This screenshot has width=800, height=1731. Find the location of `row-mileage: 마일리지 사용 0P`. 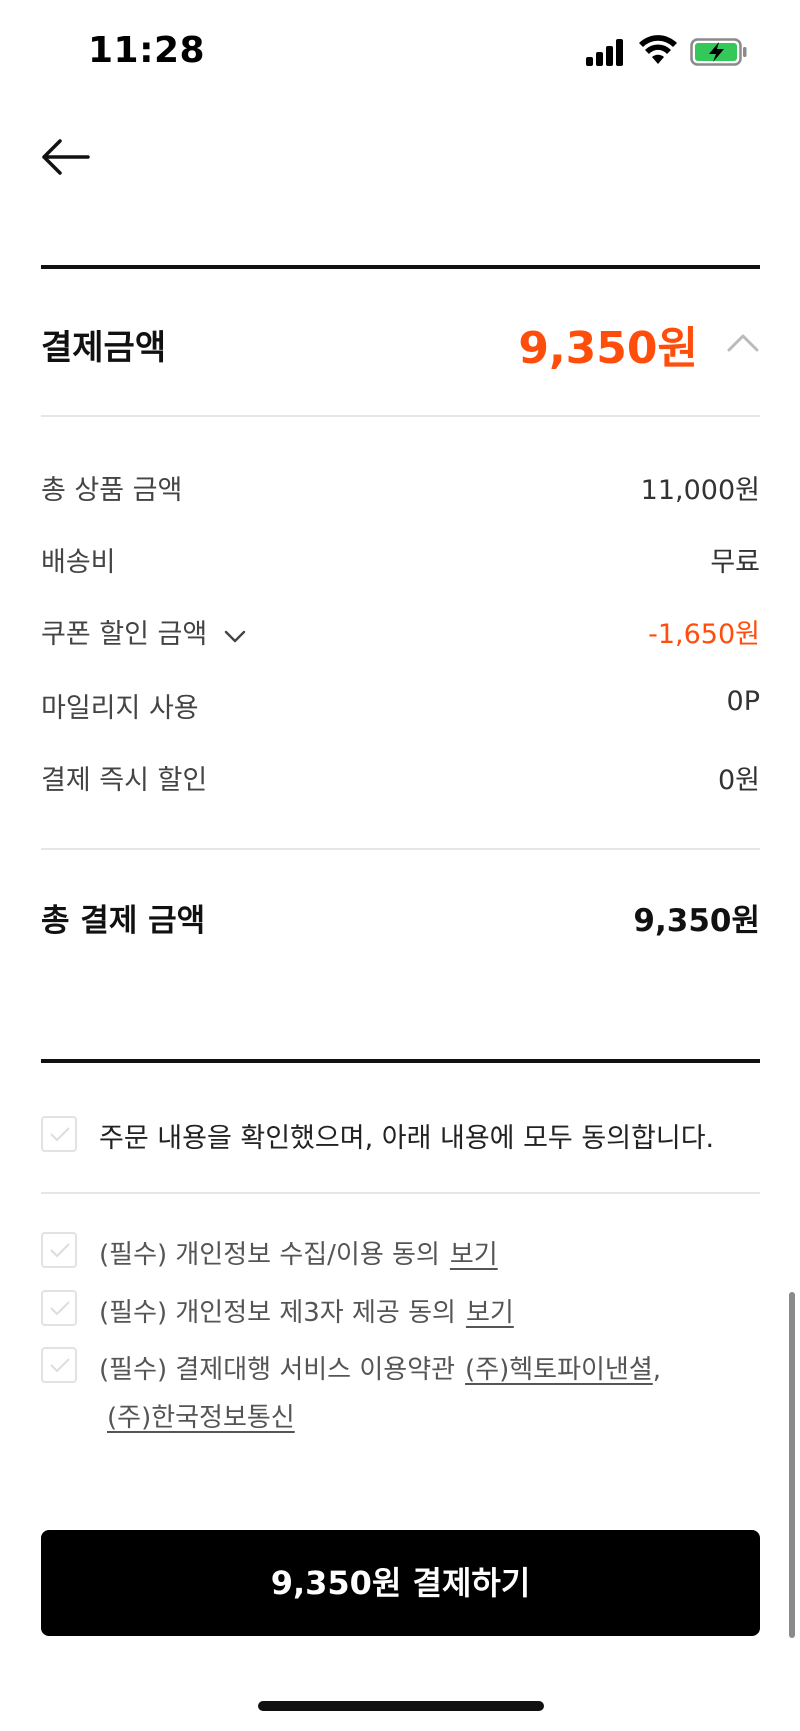

row-mileage: 마일리지 사용 0P is located at coordinates (400, 704).